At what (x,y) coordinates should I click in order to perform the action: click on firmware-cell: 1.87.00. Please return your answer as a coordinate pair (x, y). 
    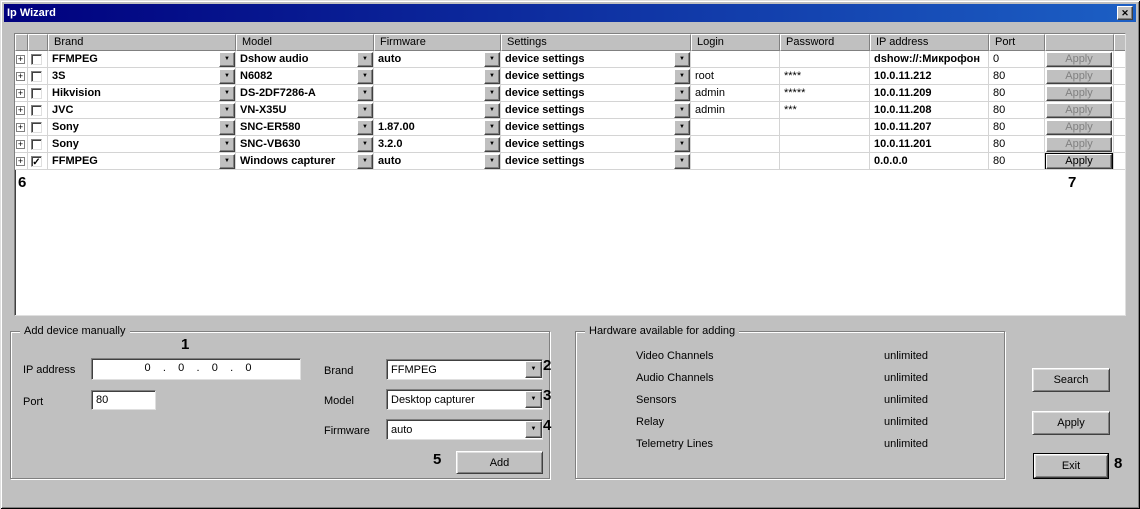
    Looking at the image, I should click on (431, 127).